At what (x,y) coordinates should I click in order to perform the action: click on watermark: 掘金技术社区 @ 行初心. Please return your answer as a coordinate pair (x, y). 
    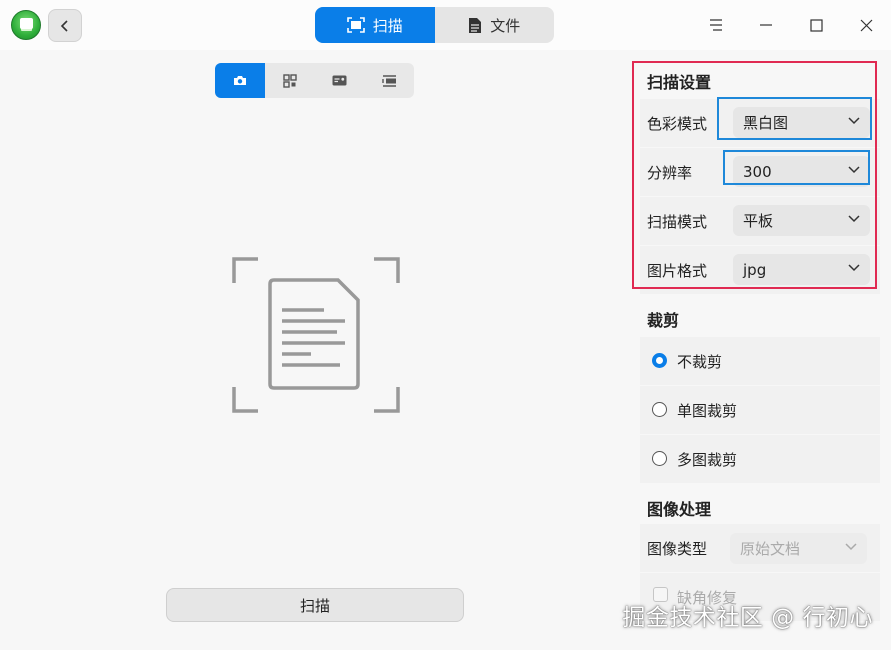
    Looking at the image, I should click on (747, 618).